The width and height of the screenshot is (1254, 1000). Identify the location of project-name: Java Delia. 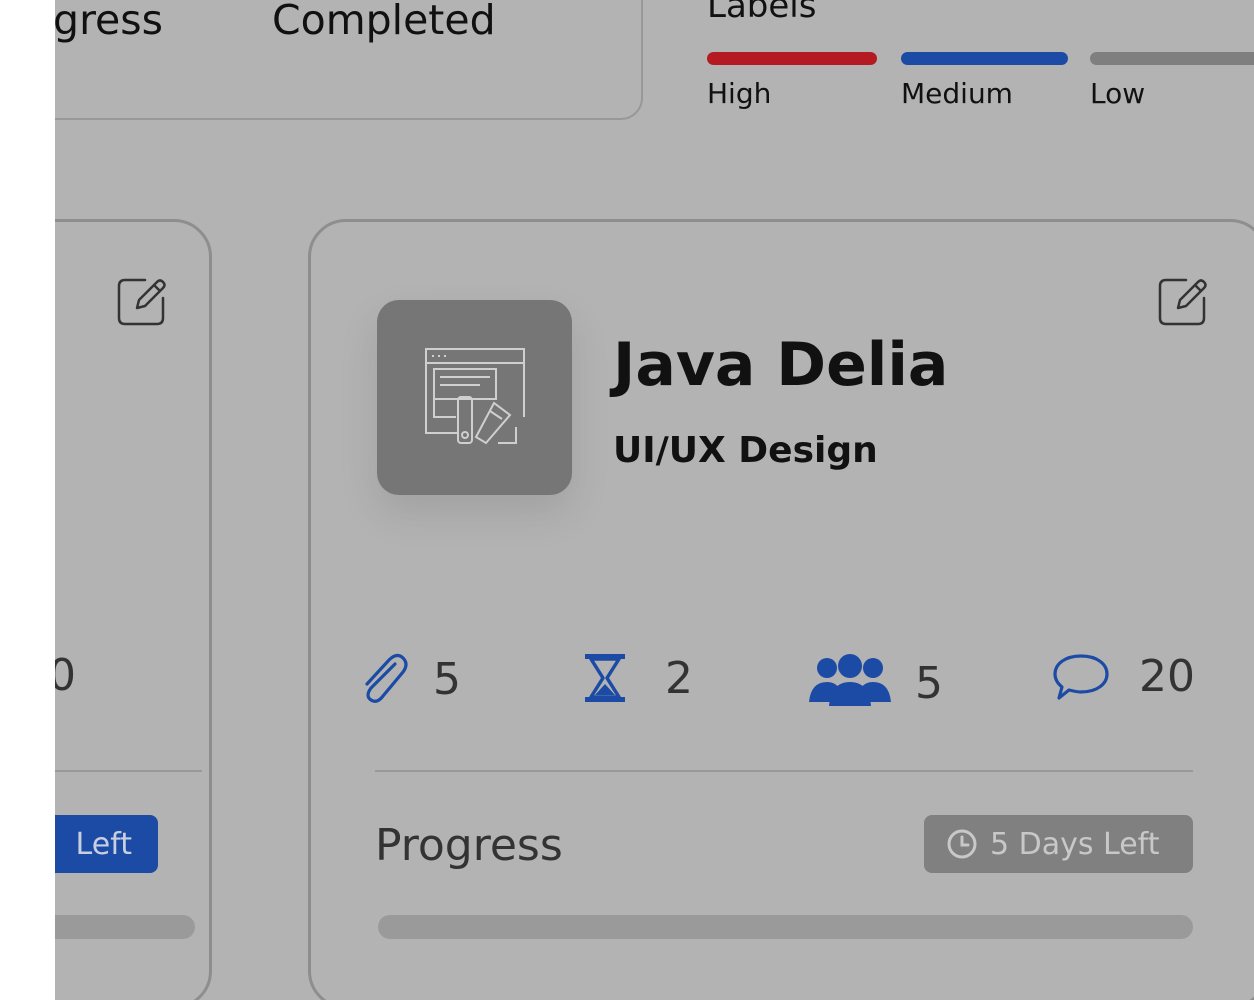
(781, 365).